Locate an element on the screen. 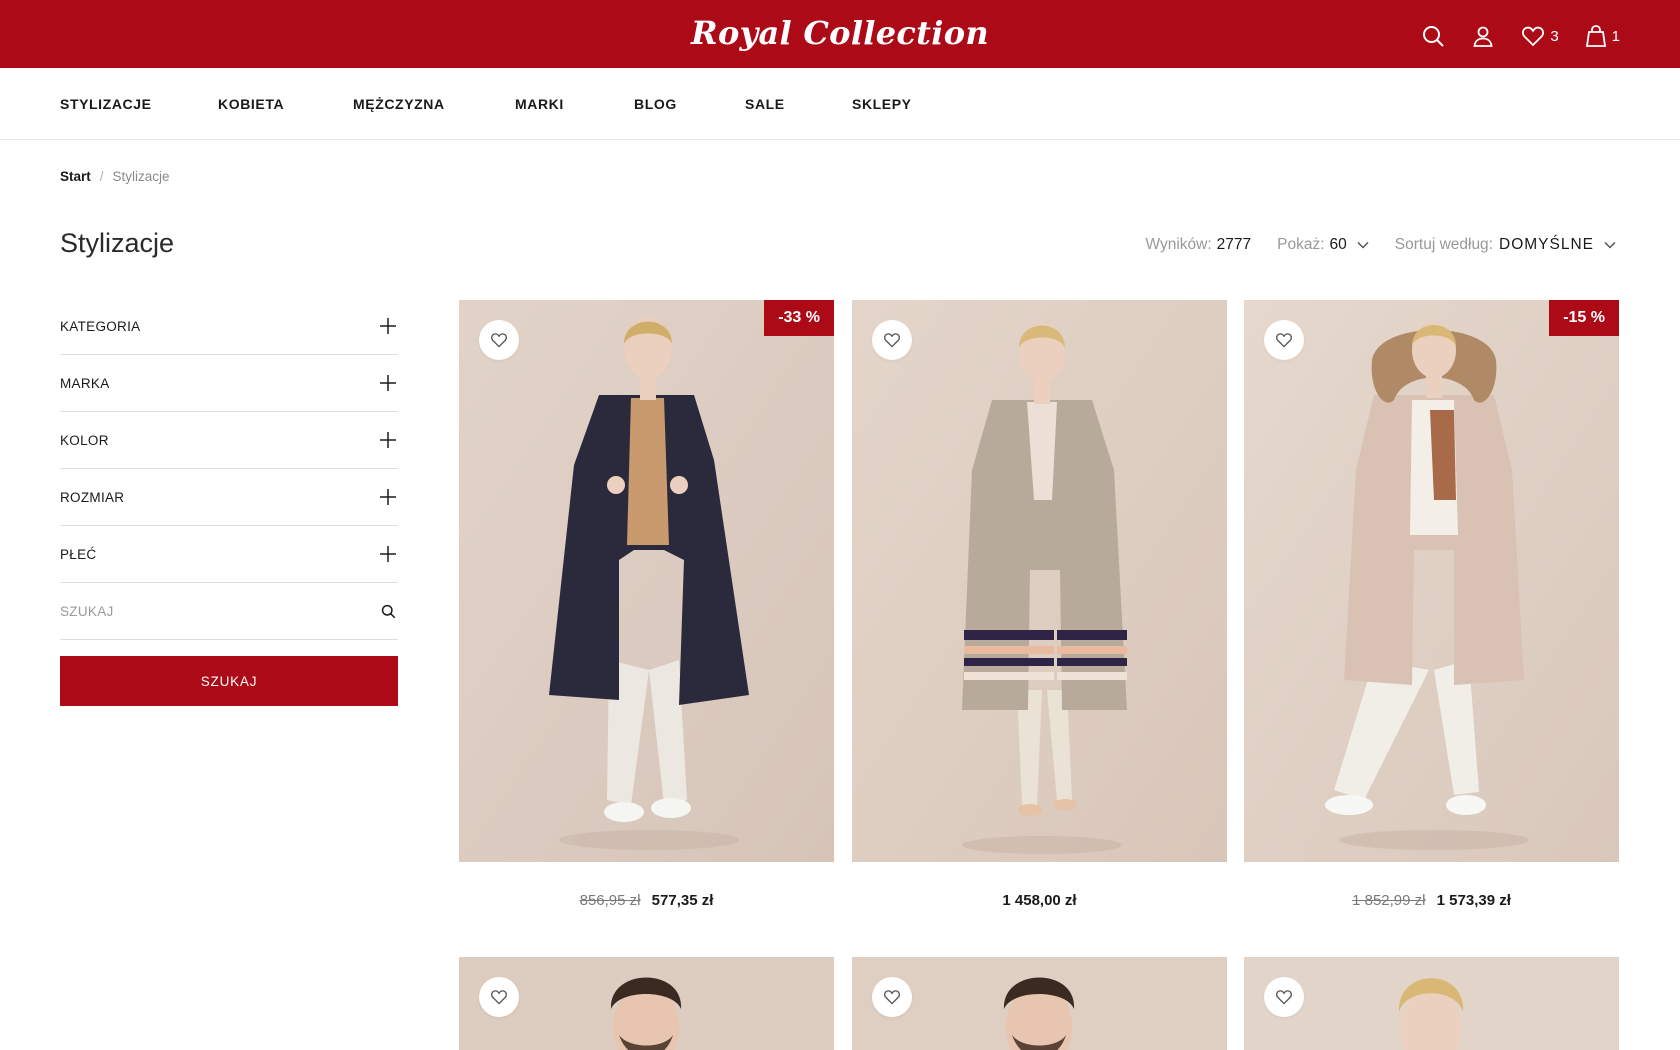 The image size is (1680, 1050). current-price: 577,35 zł is located at coordinates (682, 900).